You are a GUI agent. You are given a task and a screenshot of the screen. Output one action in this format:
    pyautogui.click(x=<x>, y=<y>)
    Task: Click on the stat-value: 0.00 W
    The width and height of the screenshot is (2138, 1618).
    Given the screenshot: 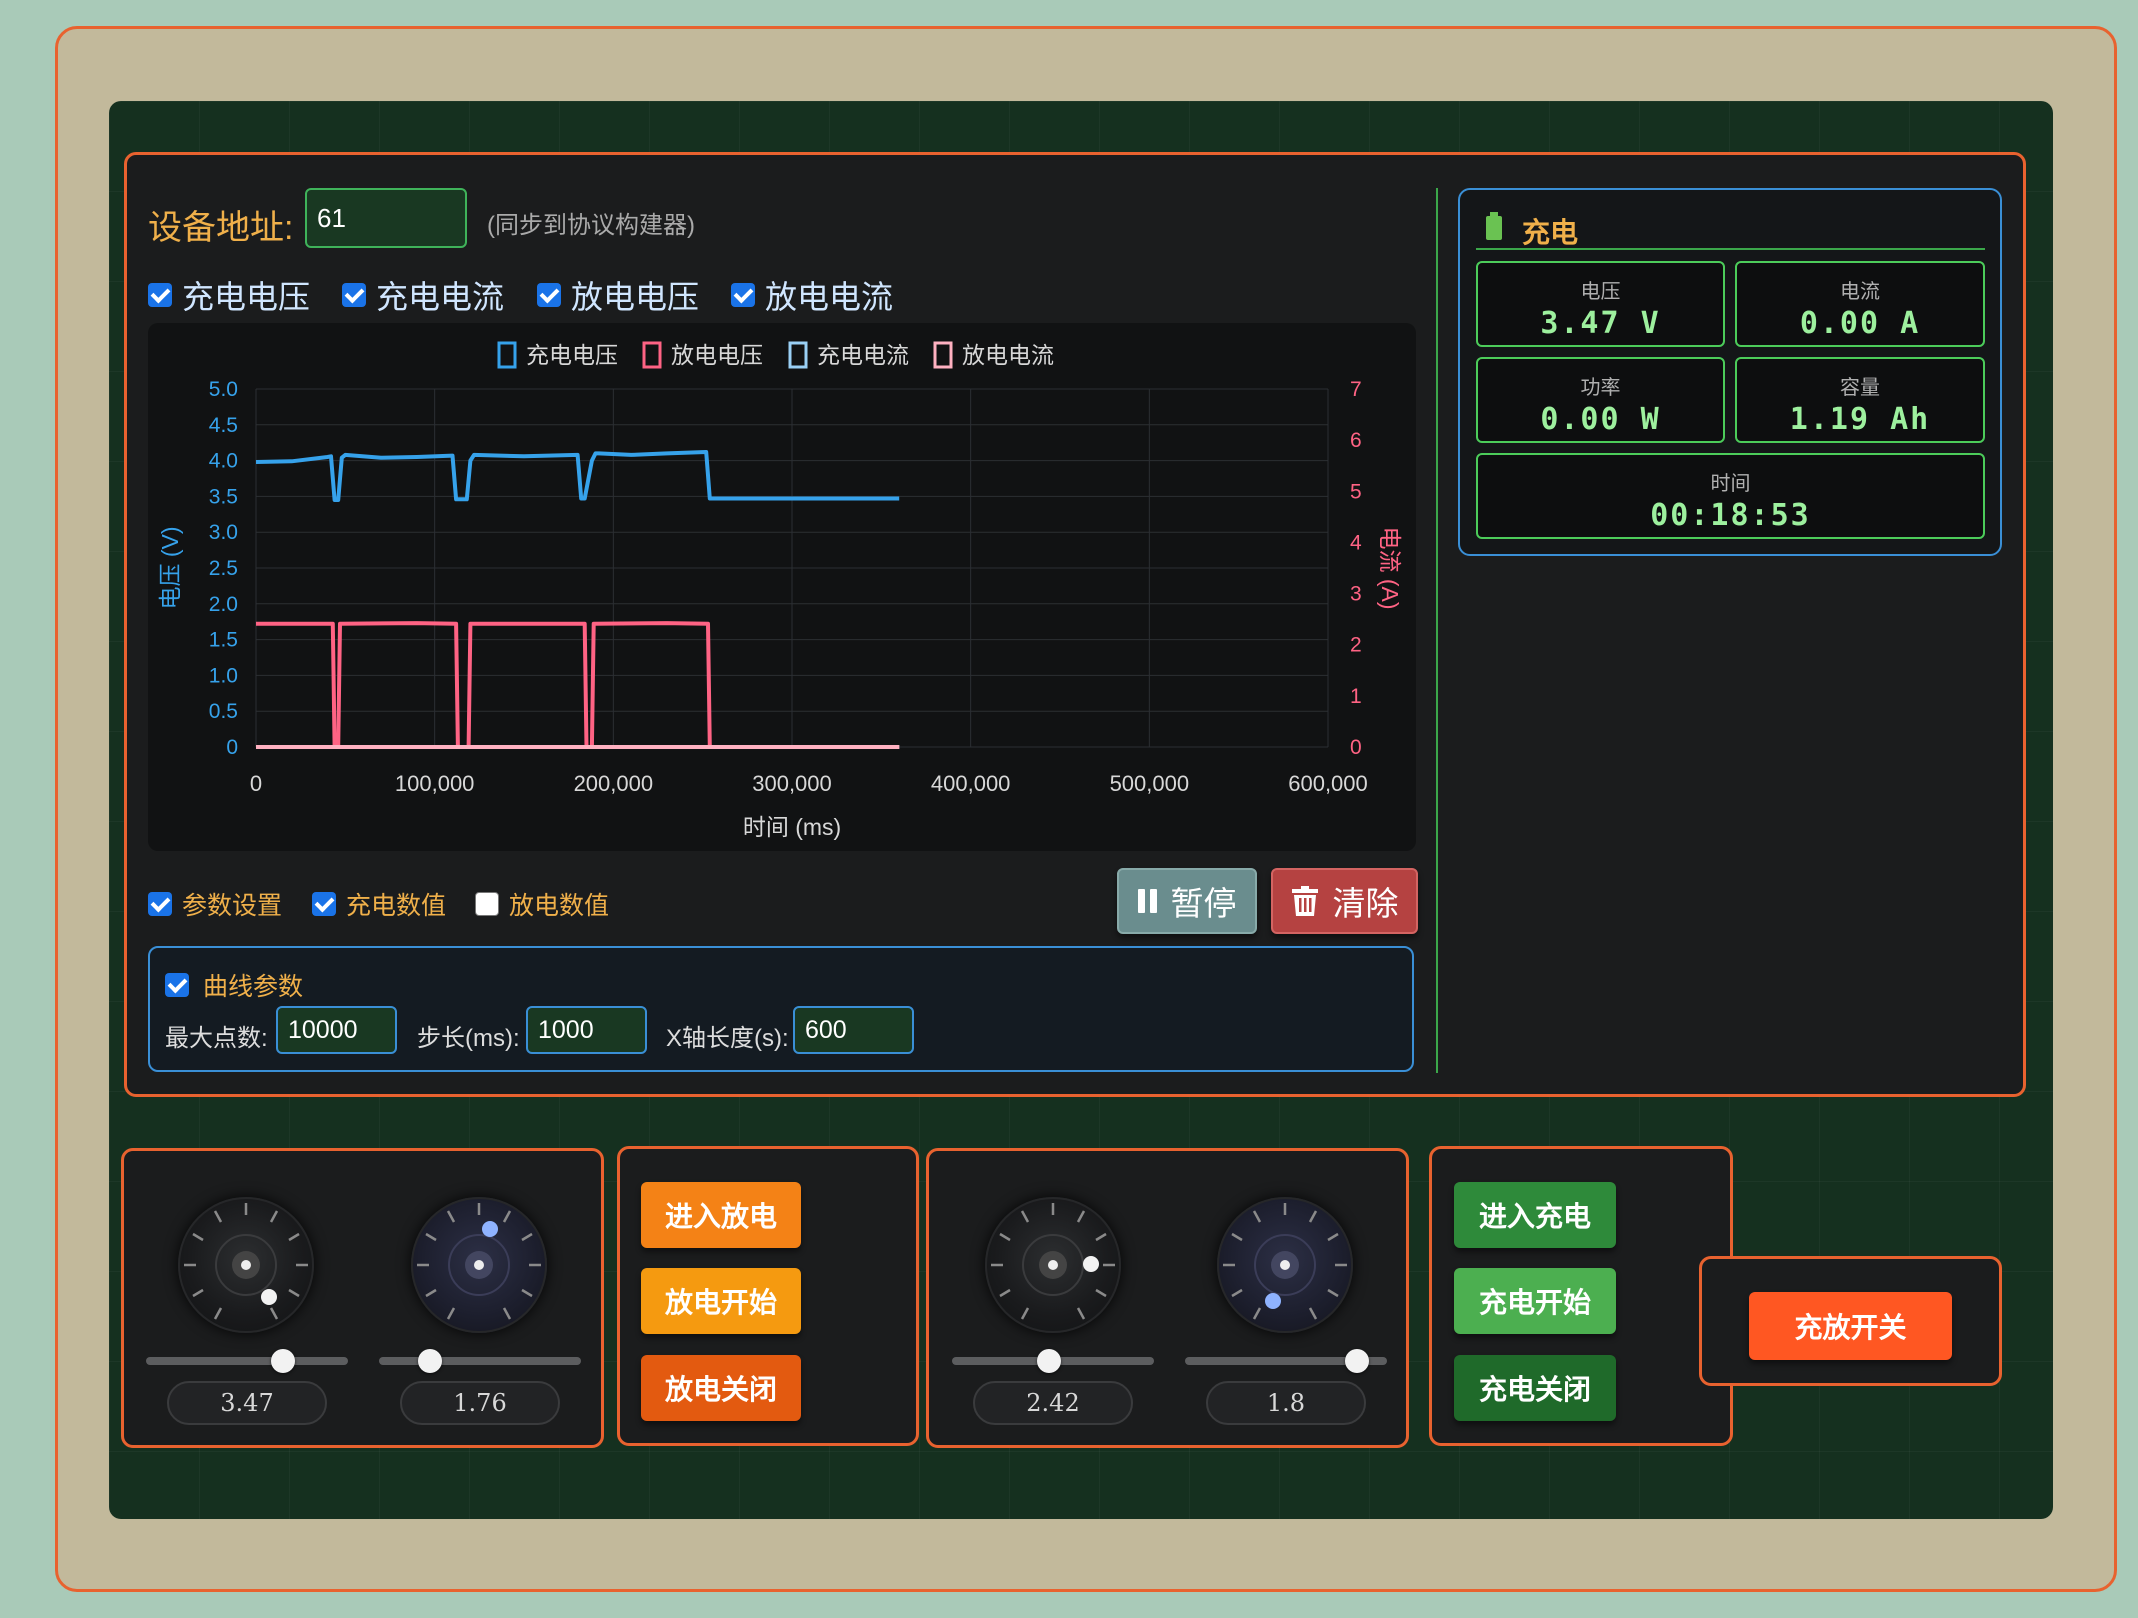 What is the action you would take?
    pyautogui.click(x=1600, y=419)
    